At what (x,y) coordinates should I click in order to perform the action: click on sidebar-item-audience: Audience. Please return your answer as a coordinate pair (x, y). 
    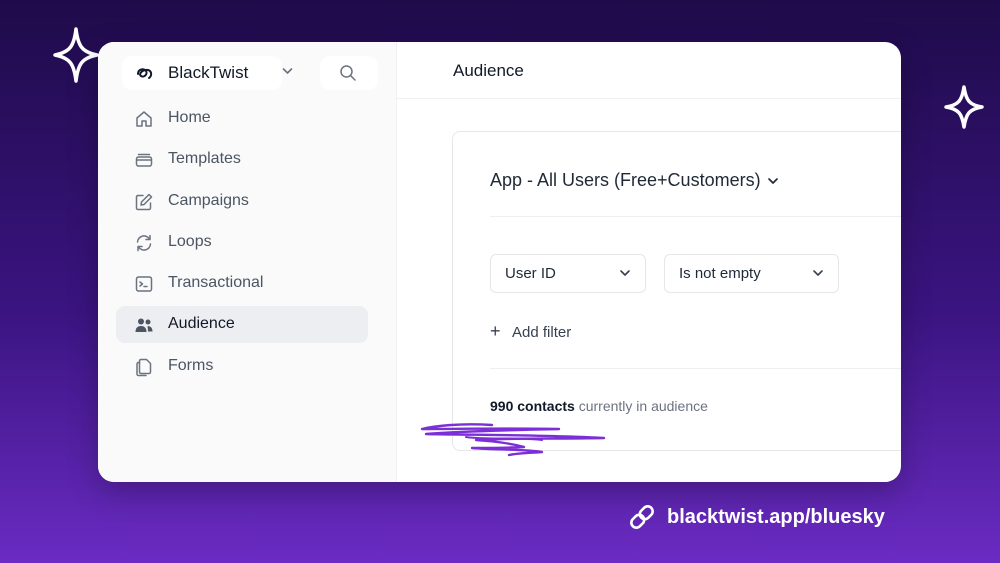
    Looking at the image, I should click on (242, 325).